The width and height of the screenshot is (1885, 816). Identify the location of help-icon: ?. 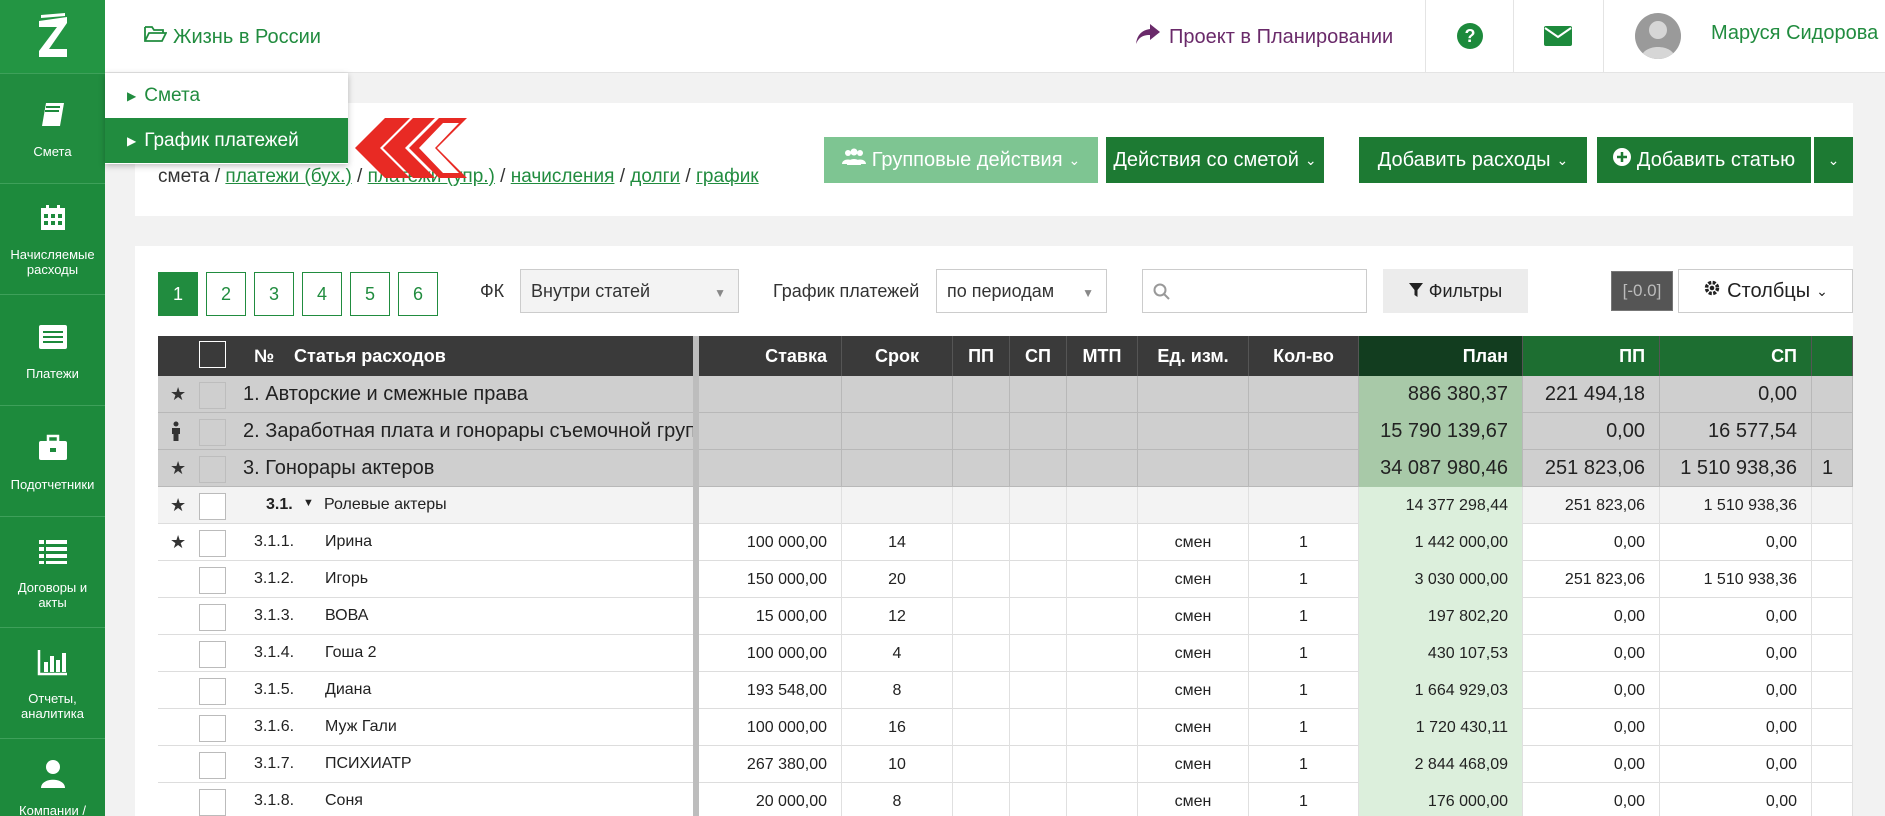
(1470, 38).